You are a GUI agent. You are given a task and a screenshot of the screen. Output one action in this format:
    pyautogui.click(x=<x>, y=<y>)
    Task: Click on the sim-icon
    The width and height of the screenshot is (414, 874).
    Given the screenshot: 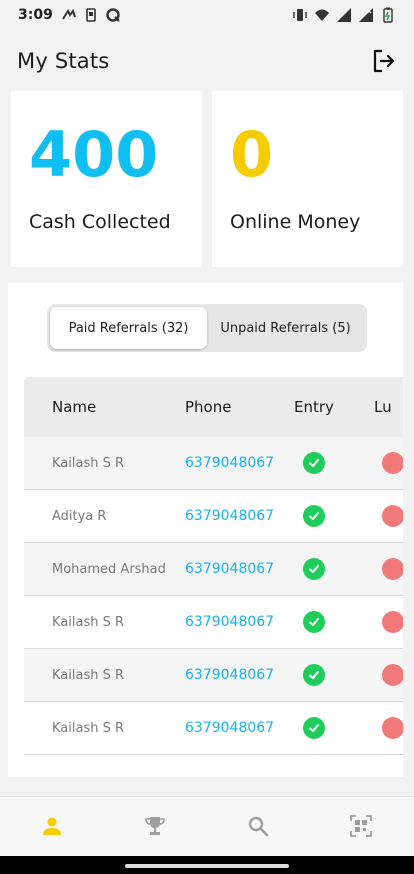 What is the action you would take?
    pyautogui.click(x=91, y=15)
    